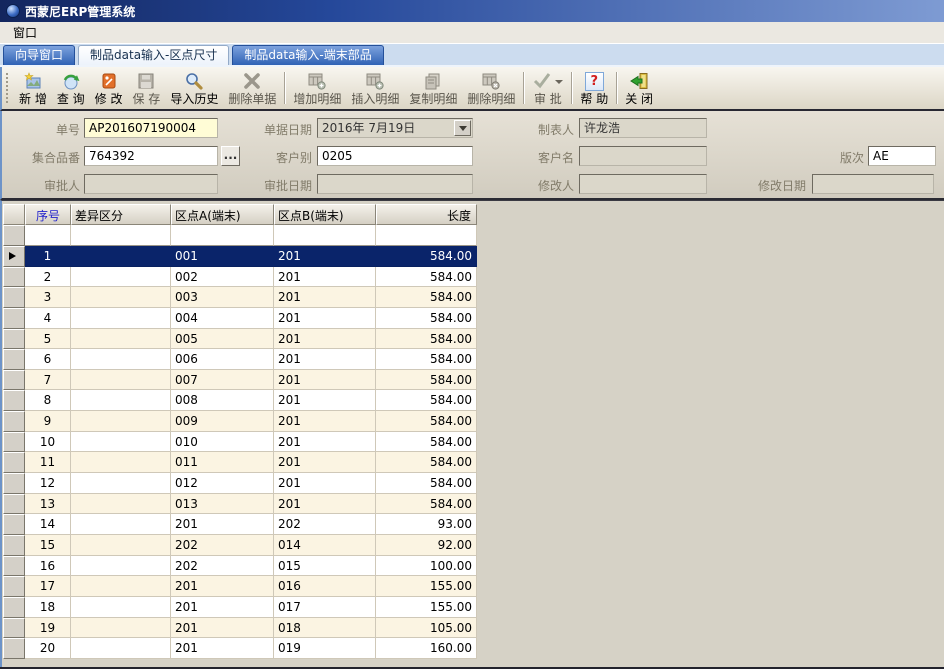 This screenshot has height=669, width=944. I want to click on cell-seq: 3, so click(48, 297).